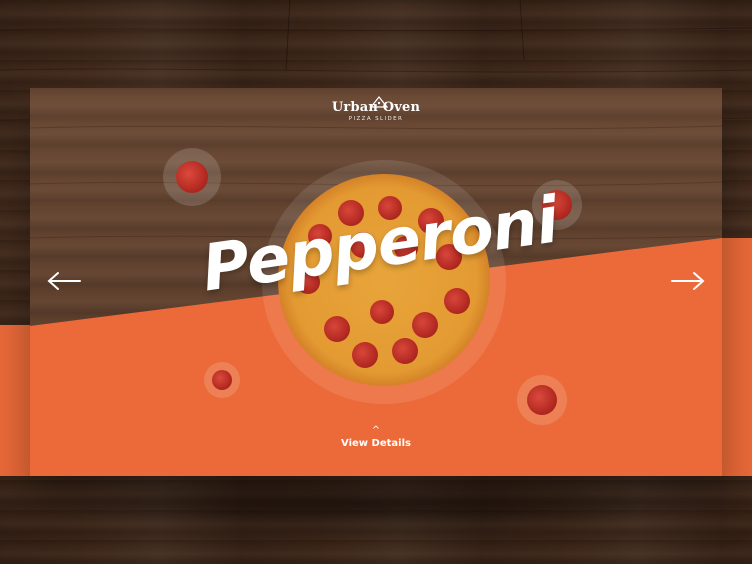  I want to click on brand-tagline: PIZZA SLIDER, so click(376, 119).